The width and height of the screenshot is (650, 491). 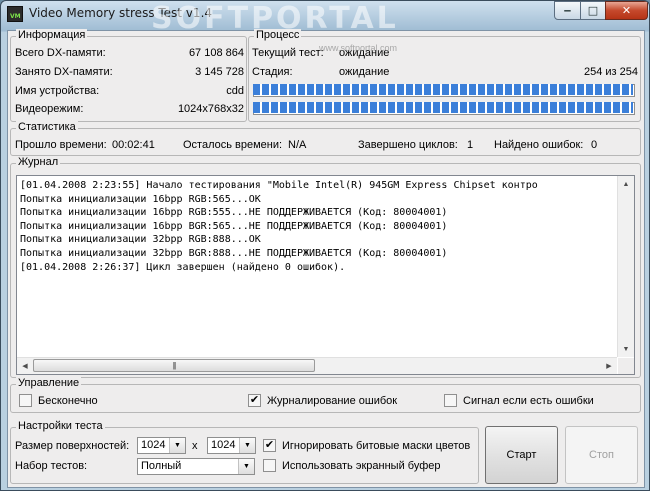 What do you see at coordinates (609, 366) in the screenshot?
I see `scroll-right-arrow-icon: ▶` at bounding box center [609, 366].